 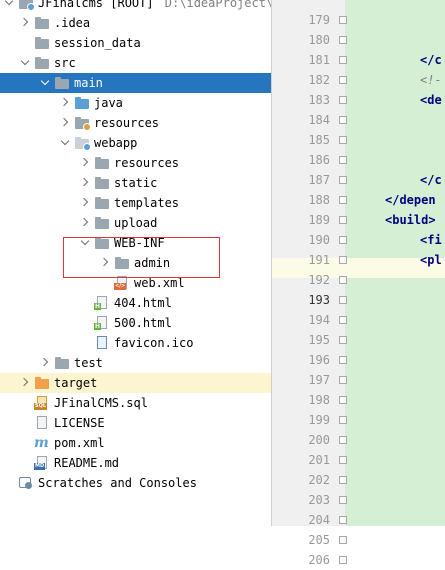 What do you see at coordinates (154, 343) in the screenshot?
I see `tree-item-label: favicon.ico` at bounding box center [154, 343].